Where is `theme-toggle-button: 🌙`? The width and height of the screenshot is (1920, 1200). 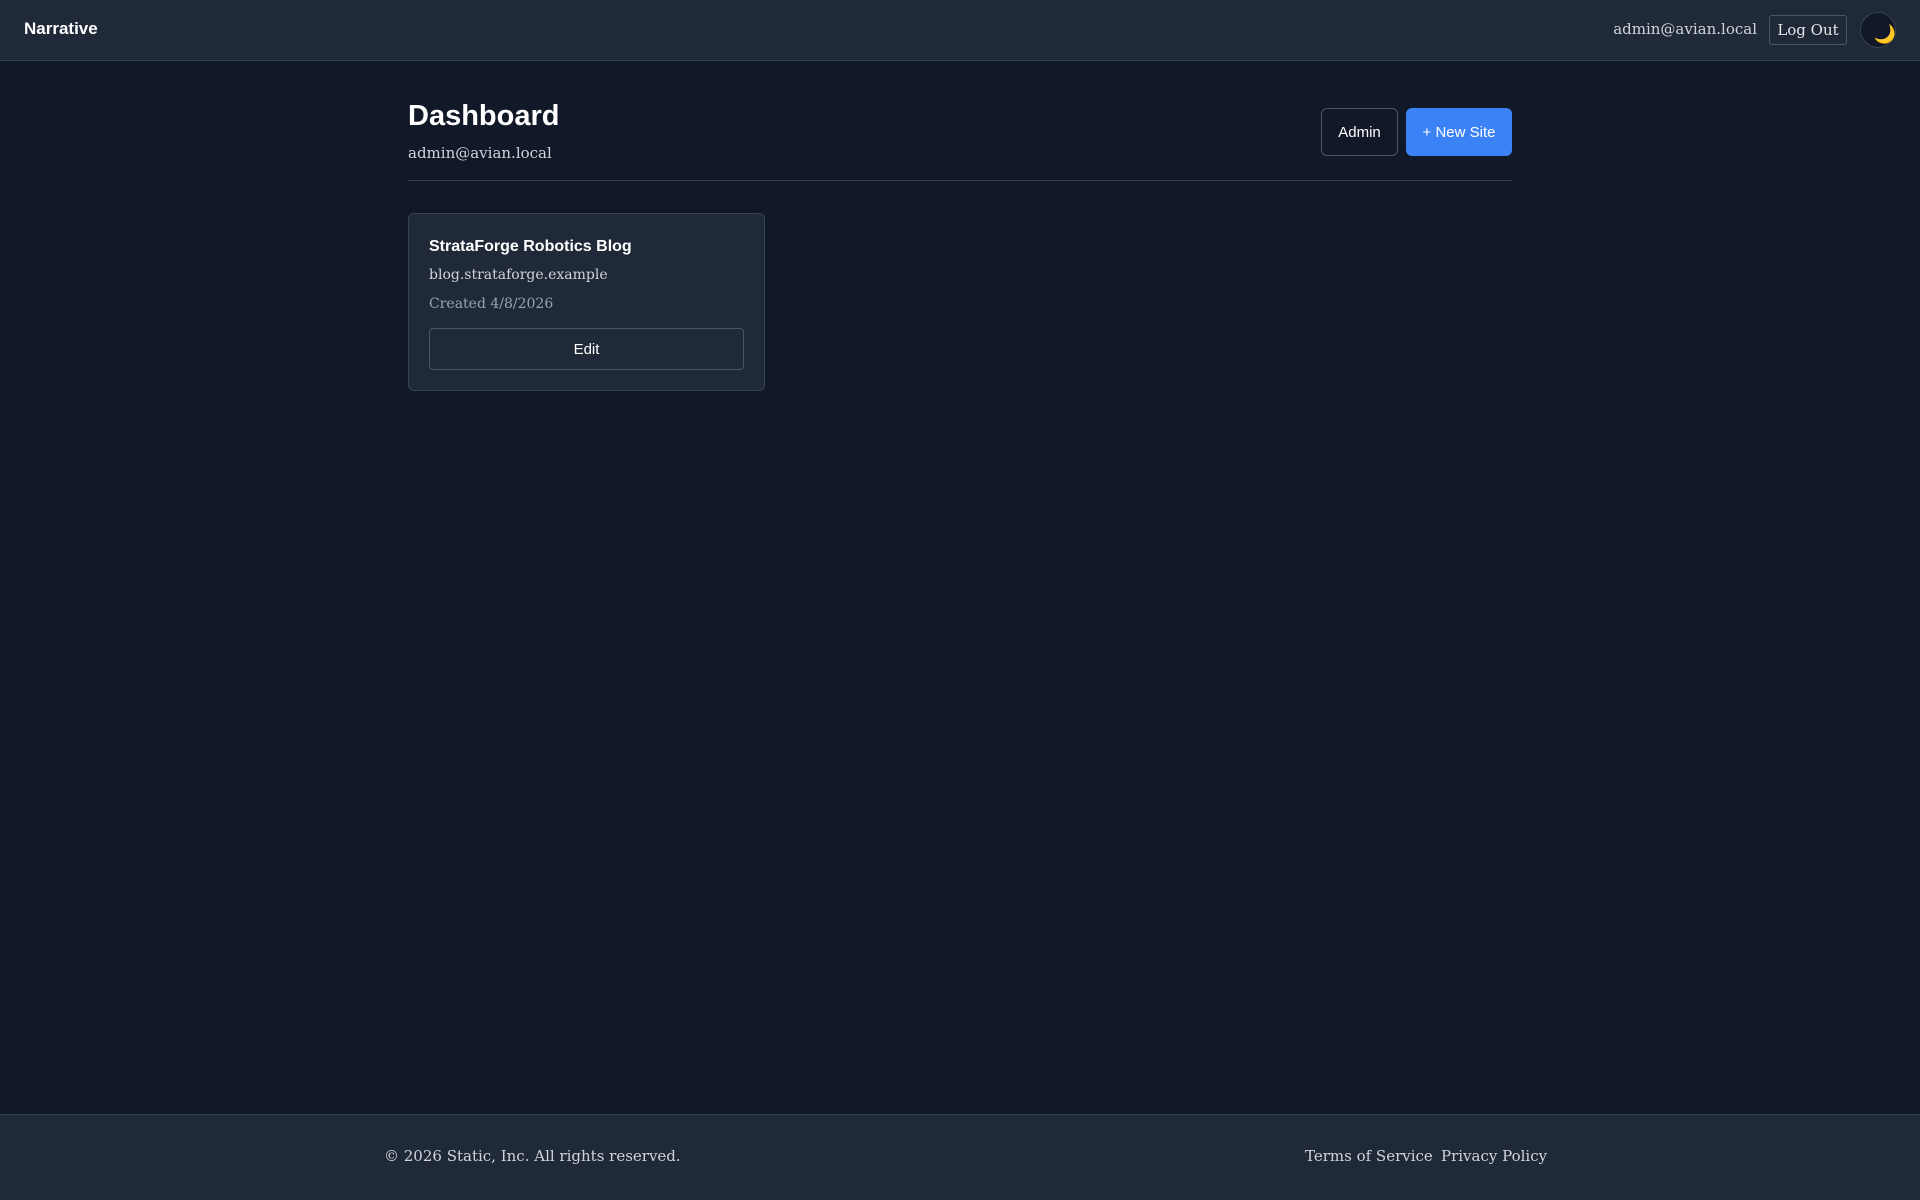 theme-toggle-button: 🌙 is located at coordinates (1878, 30).